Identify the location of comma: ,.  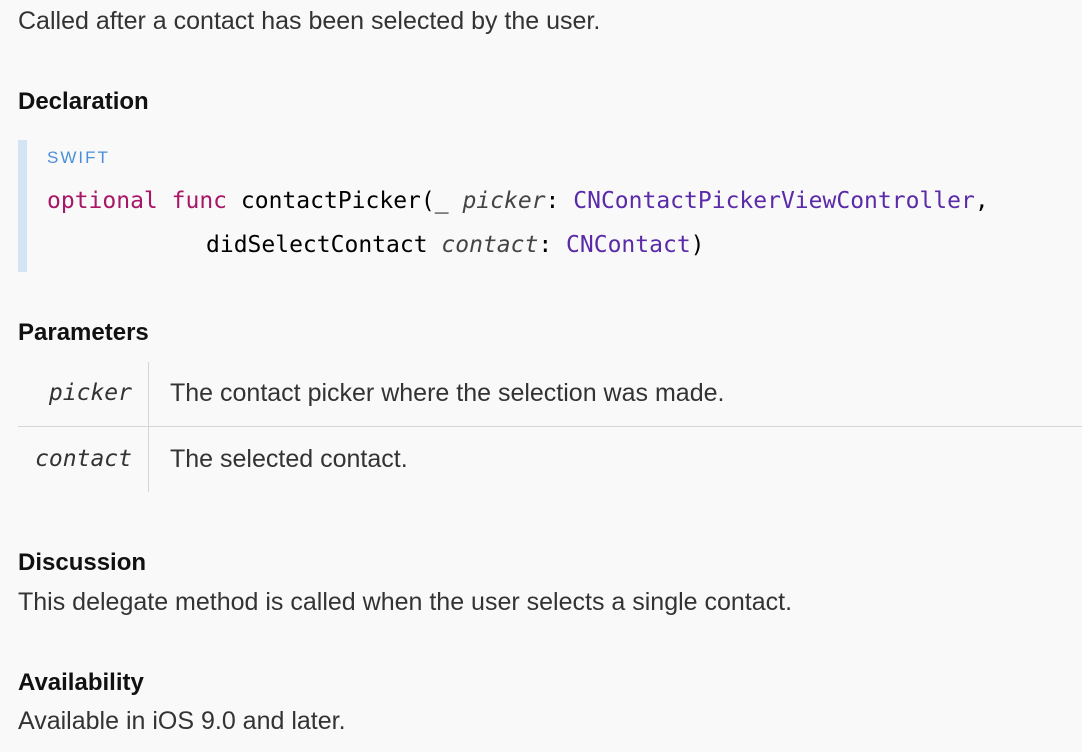
(981, 201).